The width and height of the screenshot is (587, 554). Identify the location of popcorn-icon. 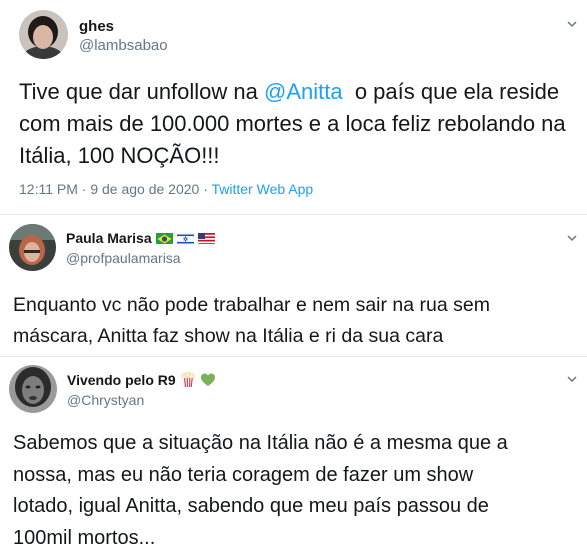
(188, 380).